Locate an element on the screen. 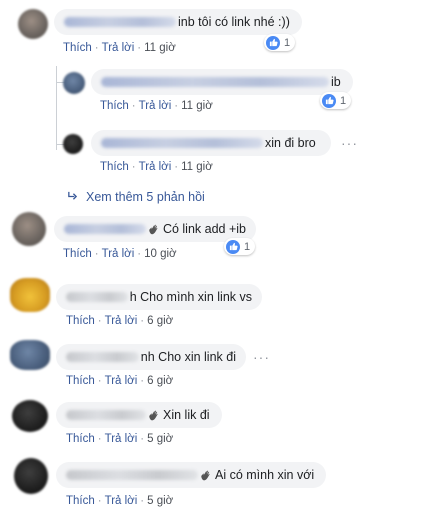 This screenshot has width=442, height=521. comment-actions: Thích · Trả lời · 10 giờ is located at coordinates (120, 254).